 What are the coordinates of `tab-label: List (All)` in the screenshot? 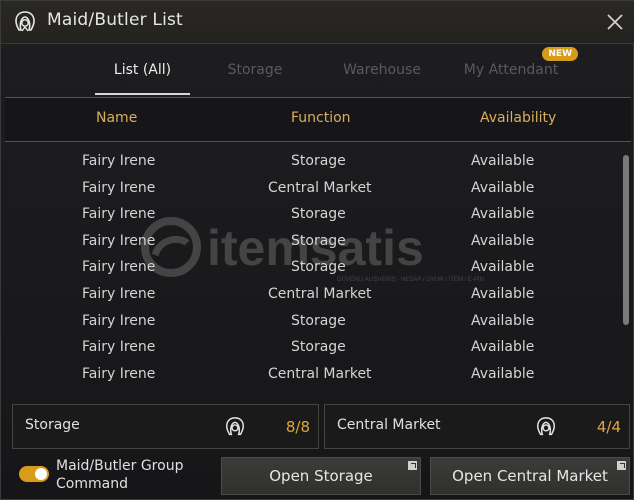 It's located at (142, 70).